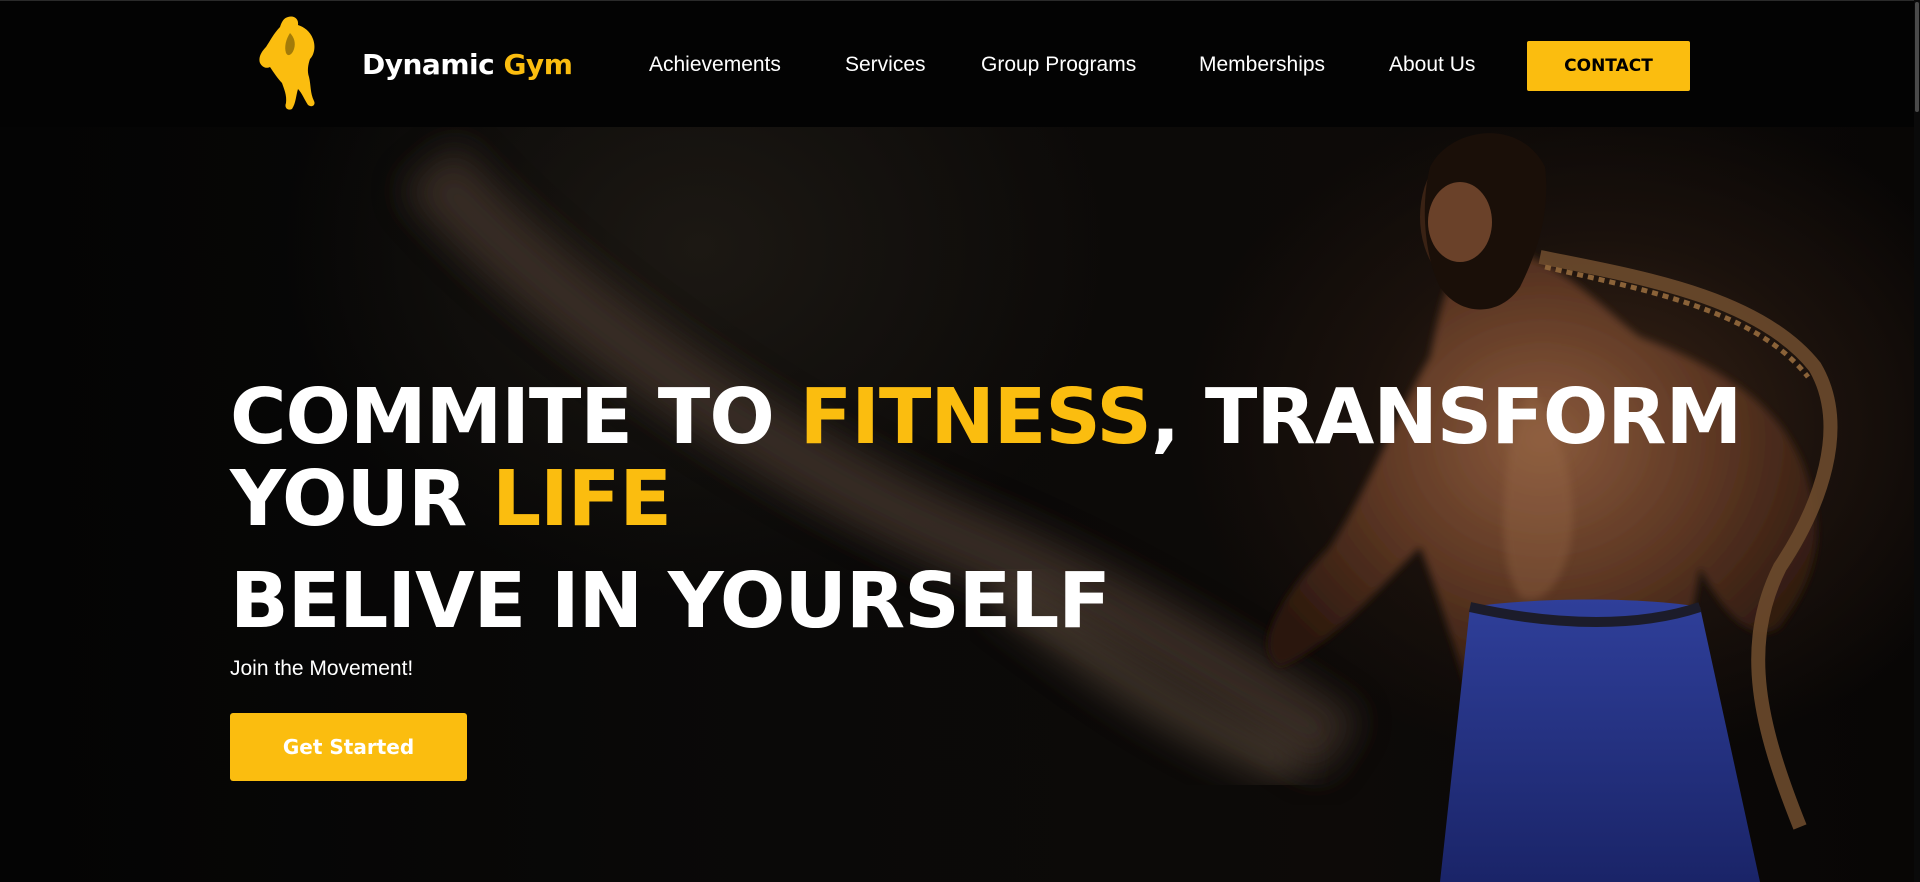 Image resolution: width=1920 pixels, height=882 pixels. What do you see at coordinates (515, 417) in the screenshot?
I see `headline-text-1: COMMITE TO` at bounding box center [515, 417].